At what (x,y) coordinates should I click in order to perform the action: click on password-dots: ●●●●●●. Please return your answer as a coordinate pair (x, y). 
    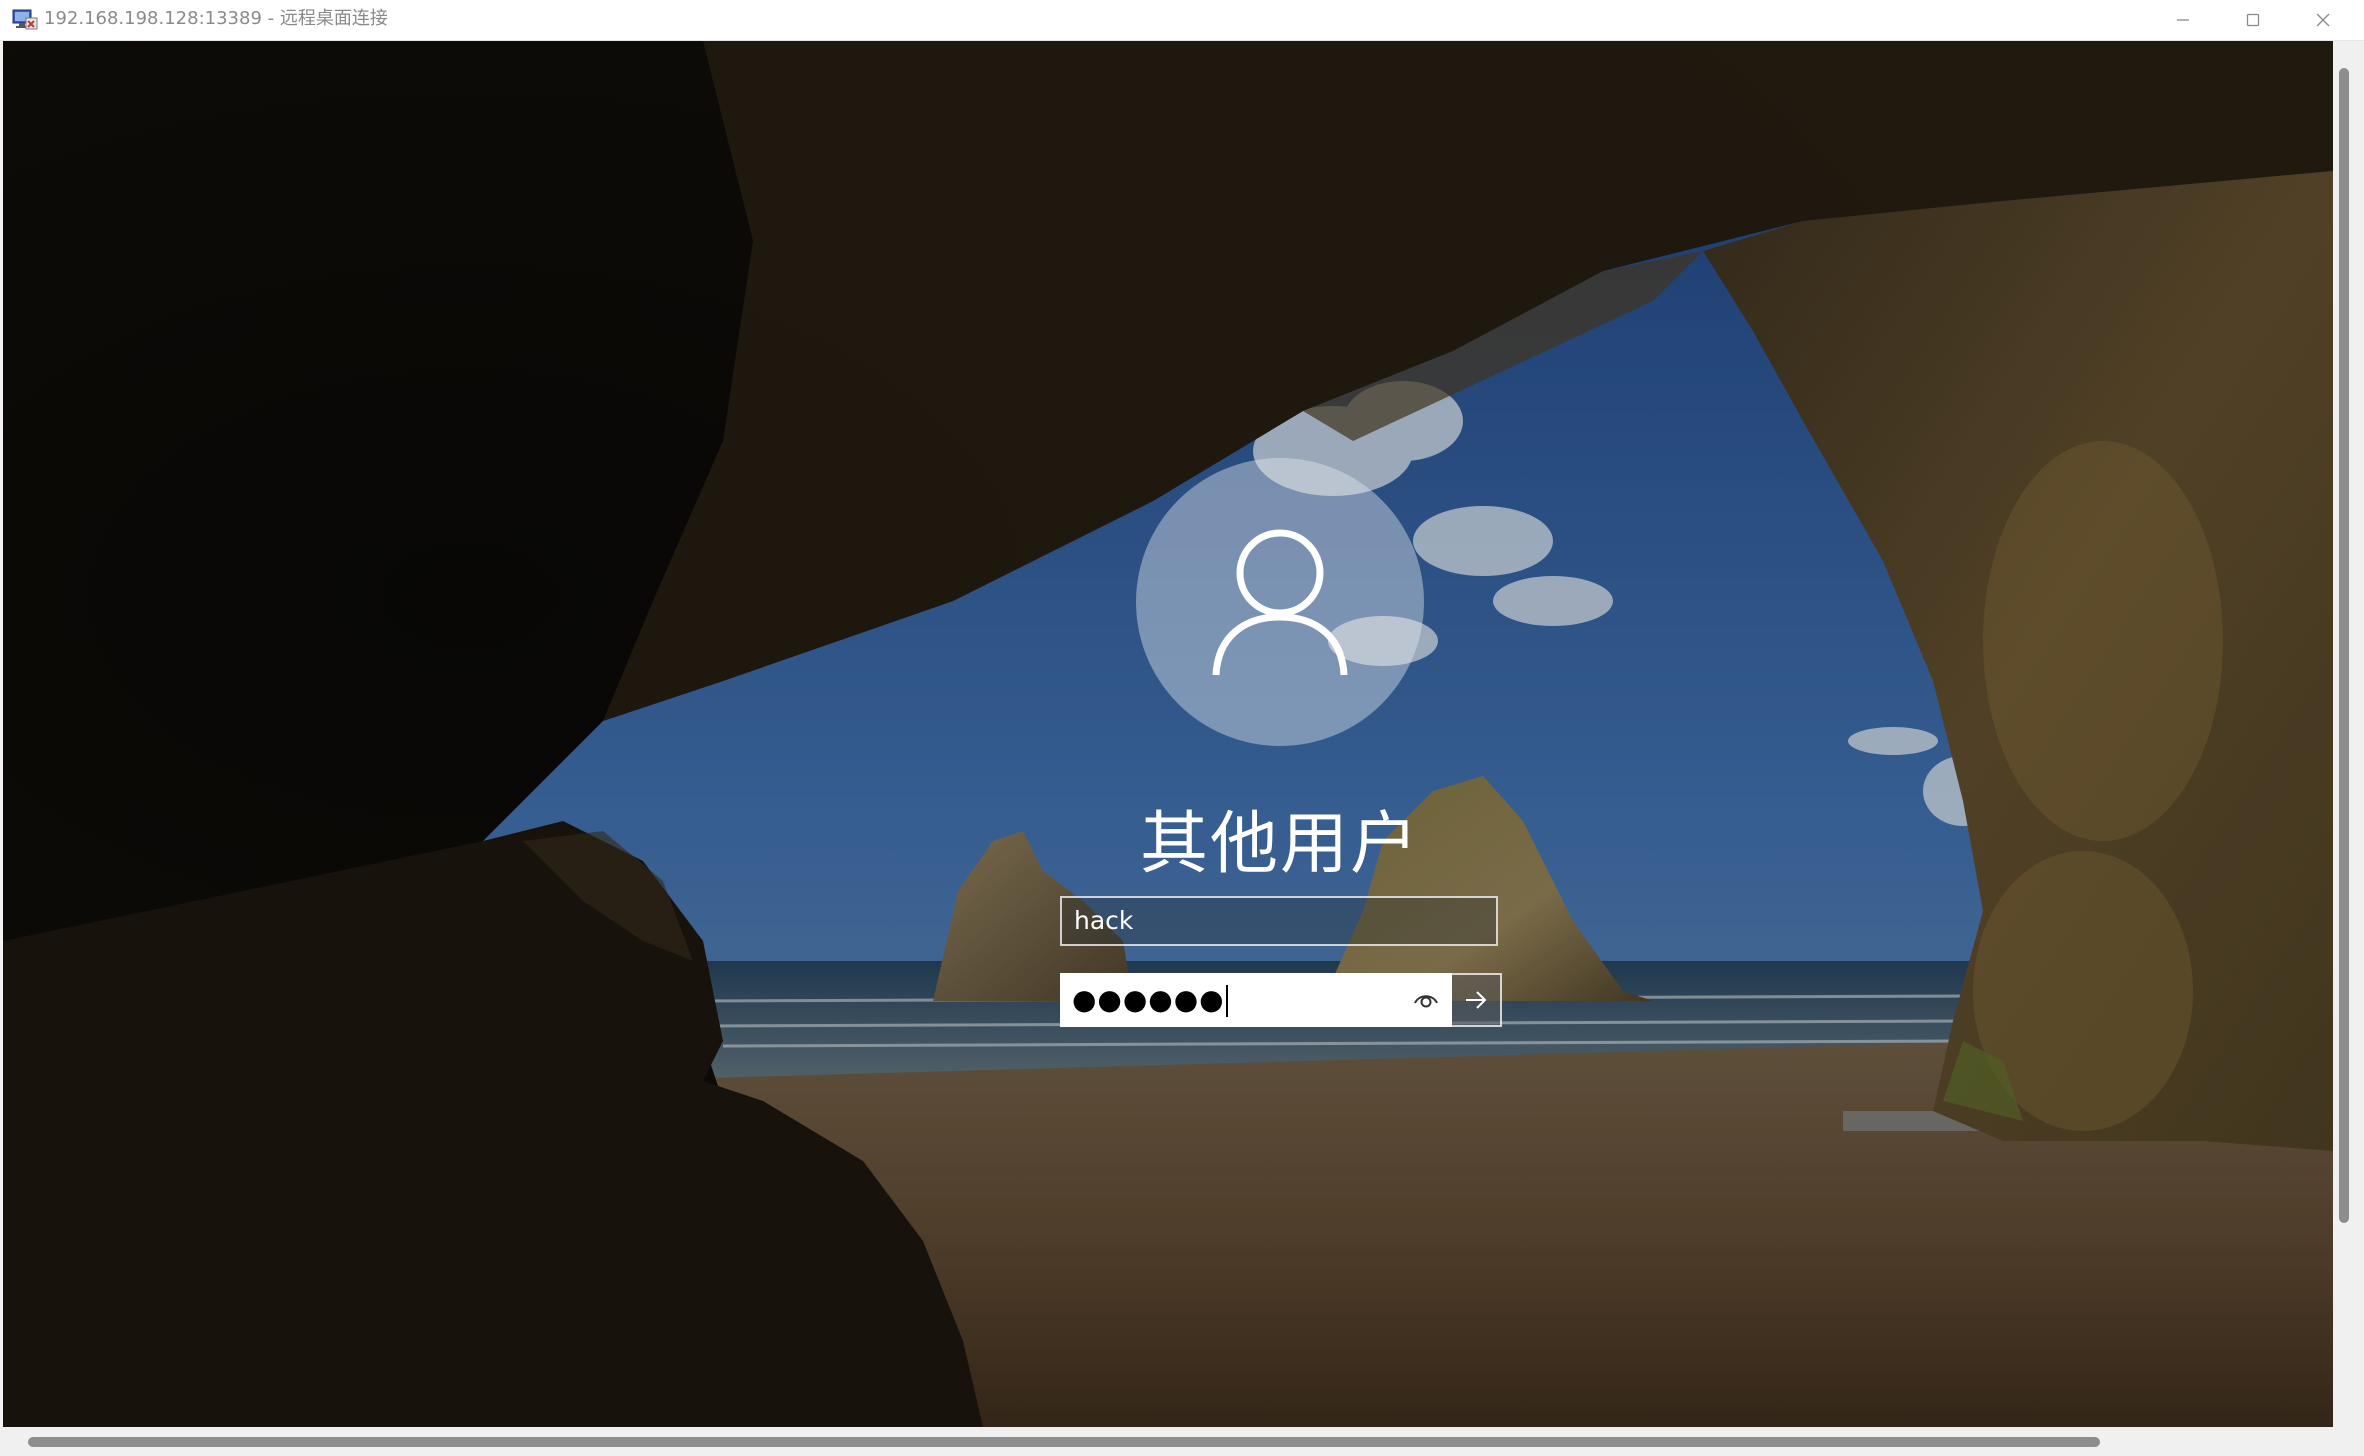
    Looking at the image, I should click on (1148, 999).